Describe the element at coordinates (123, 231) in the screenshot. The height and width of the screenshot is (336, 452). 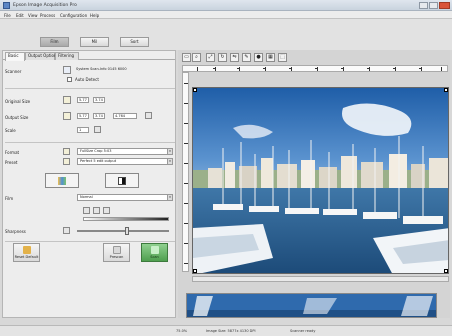
I see `sharpness-slider` at that location.